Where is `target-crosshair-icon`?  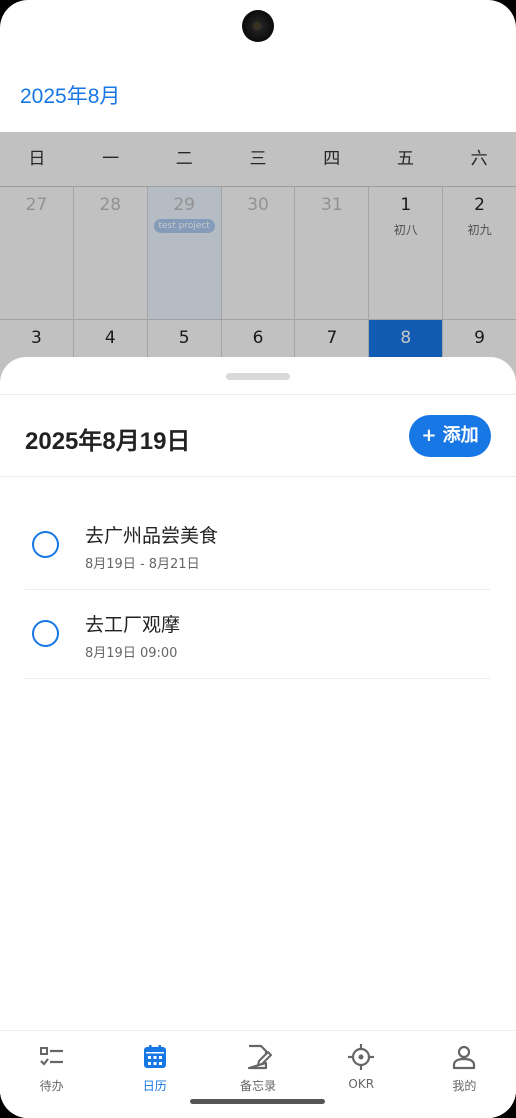 target-crosshair-icon is located at coordinates (361, 1057).